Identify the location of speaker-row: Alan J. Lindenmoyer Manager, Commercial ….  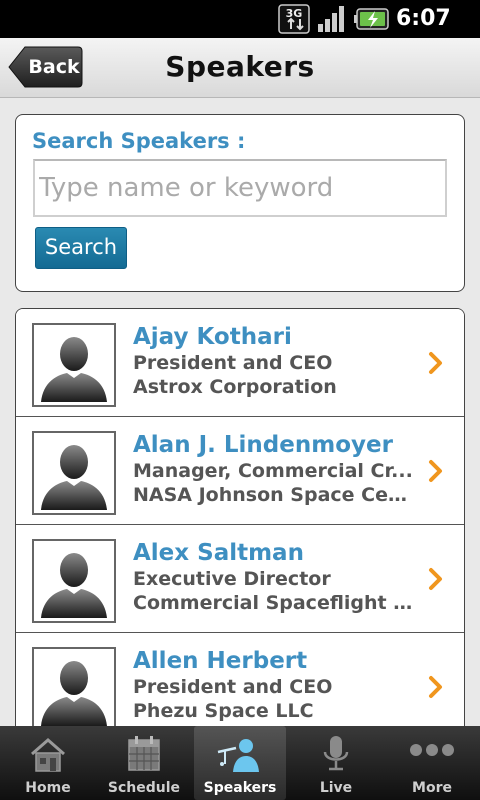
(240, 471).